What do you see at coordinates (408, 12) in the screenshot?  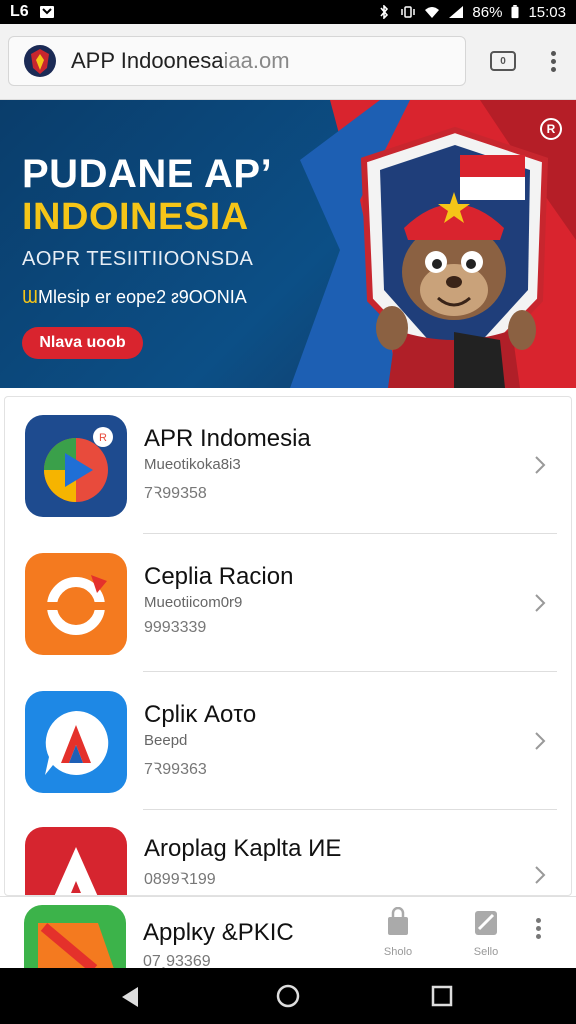 I see `vibrate-icon` at bounding box center [408, 12].